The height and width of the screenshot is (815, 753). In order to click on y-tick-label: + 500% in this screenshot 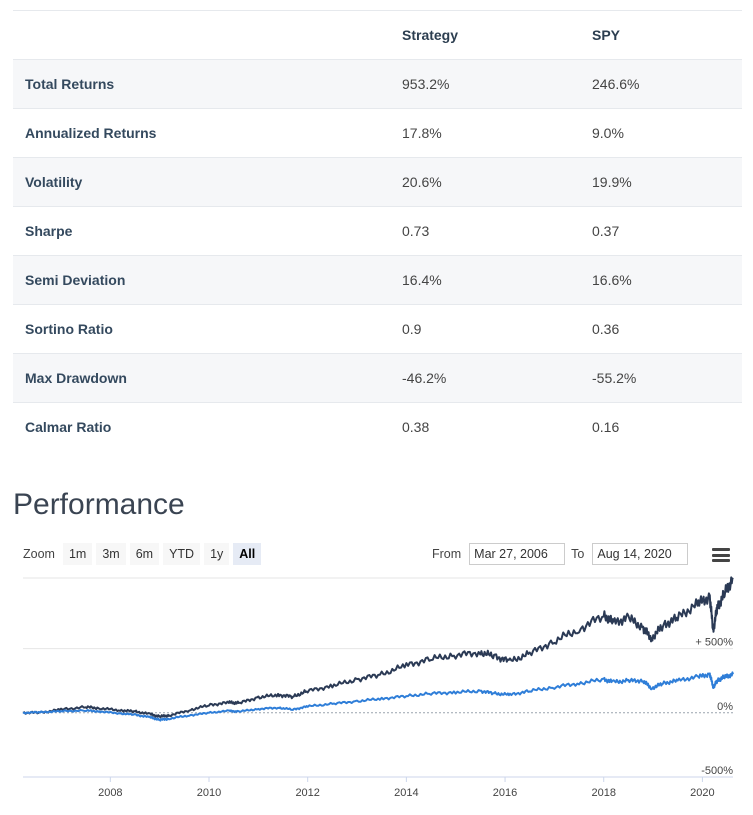, I will do `click(714, 643)`.